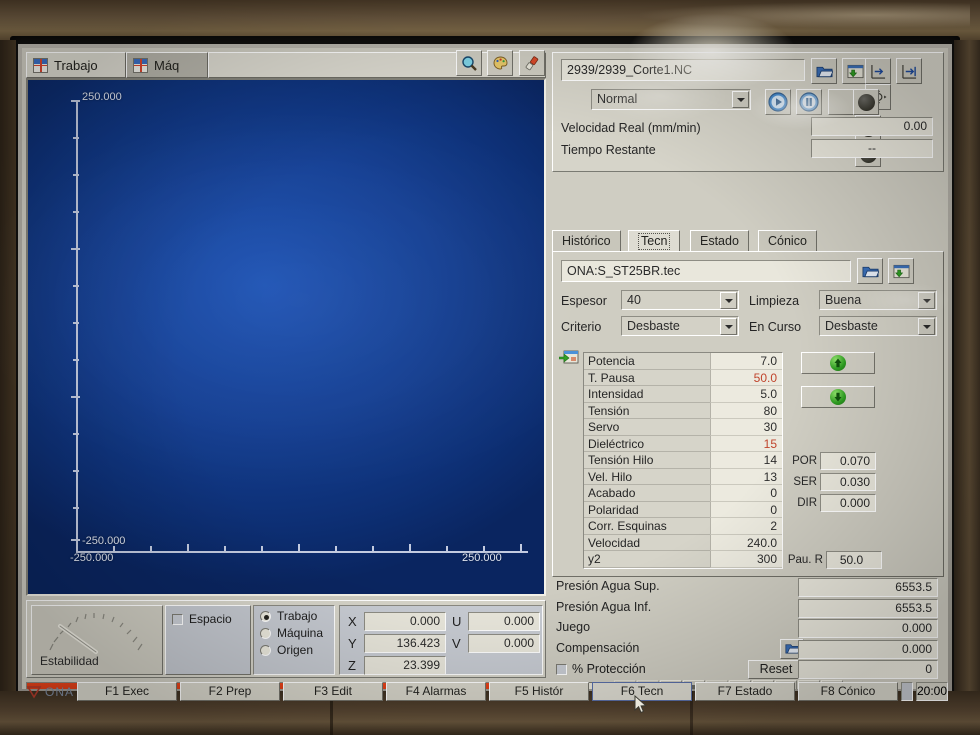 Image resolution: width=980 pixels, height=735 pixels. I want to click on parameter-value: 7.0, so click(746, 361).